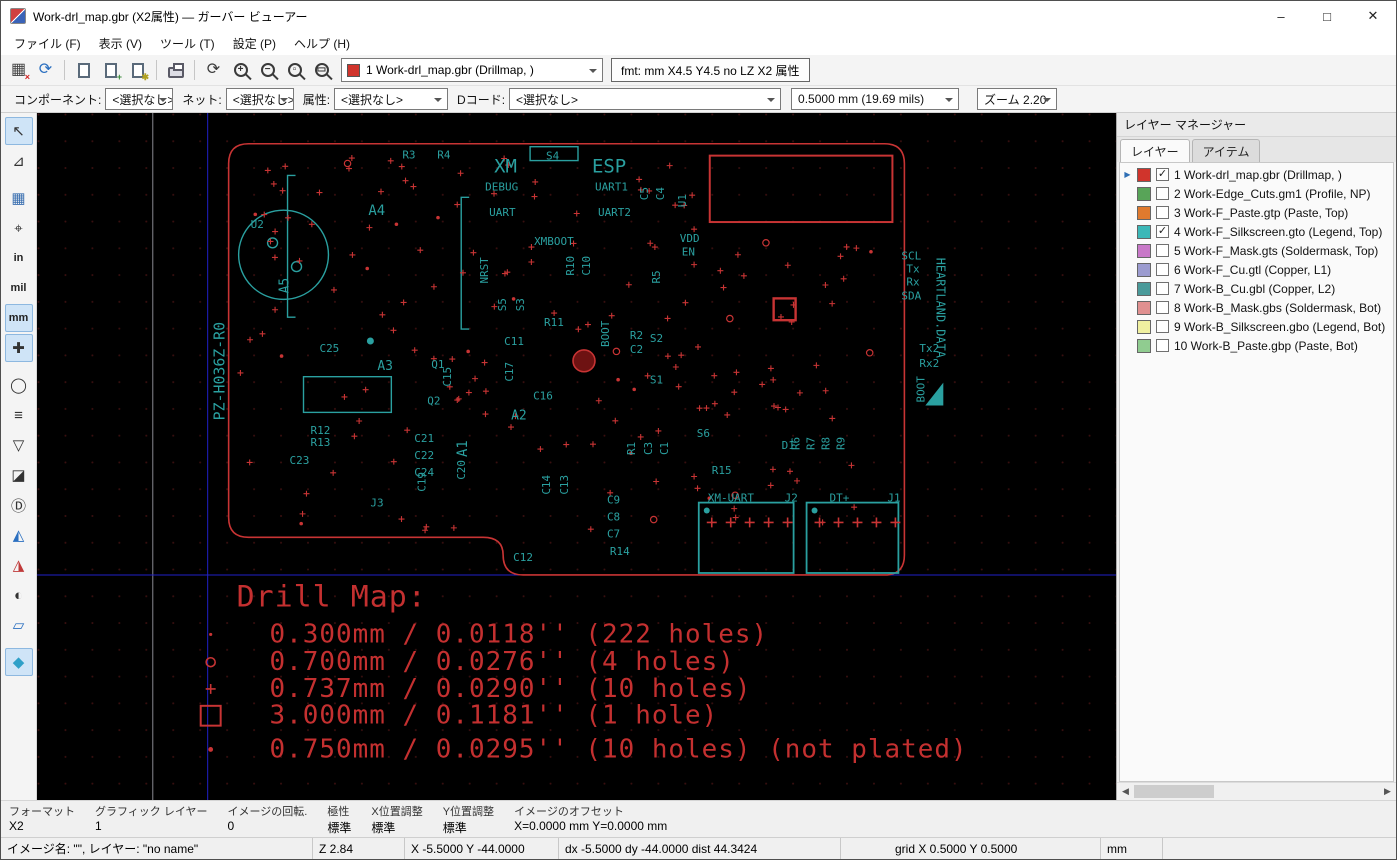 The width and height of the screenshot is (1397, 860). Describe the element at coordinates (1017, 99) in the screenshot. I see `zoom-select: ズーム 2.20` at that location.